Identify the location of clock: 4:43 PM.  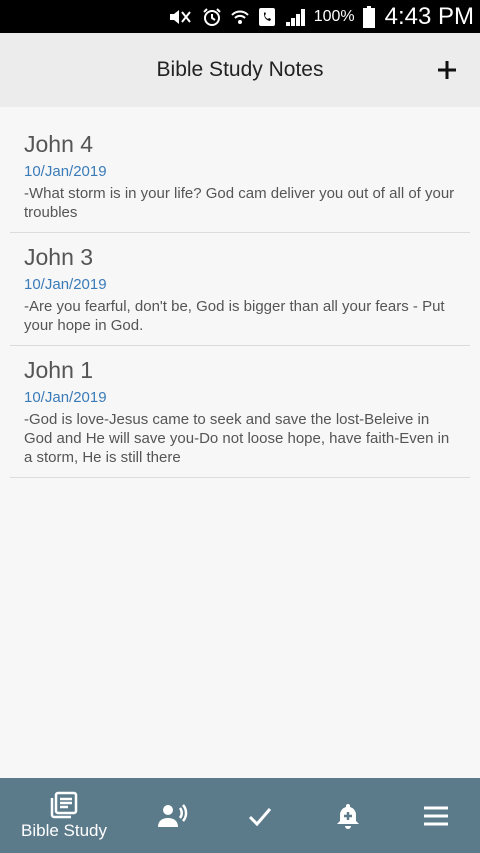
(429, 16).